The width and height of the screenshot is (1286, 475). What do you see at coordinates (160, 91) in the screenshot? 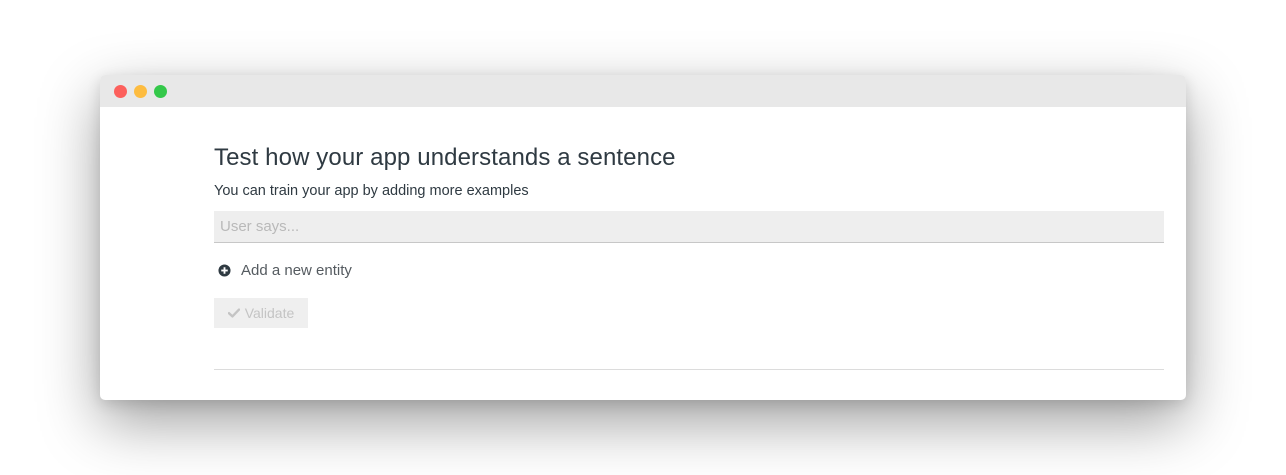
I see `zoom-window-button` at bounding box center [160, 91].